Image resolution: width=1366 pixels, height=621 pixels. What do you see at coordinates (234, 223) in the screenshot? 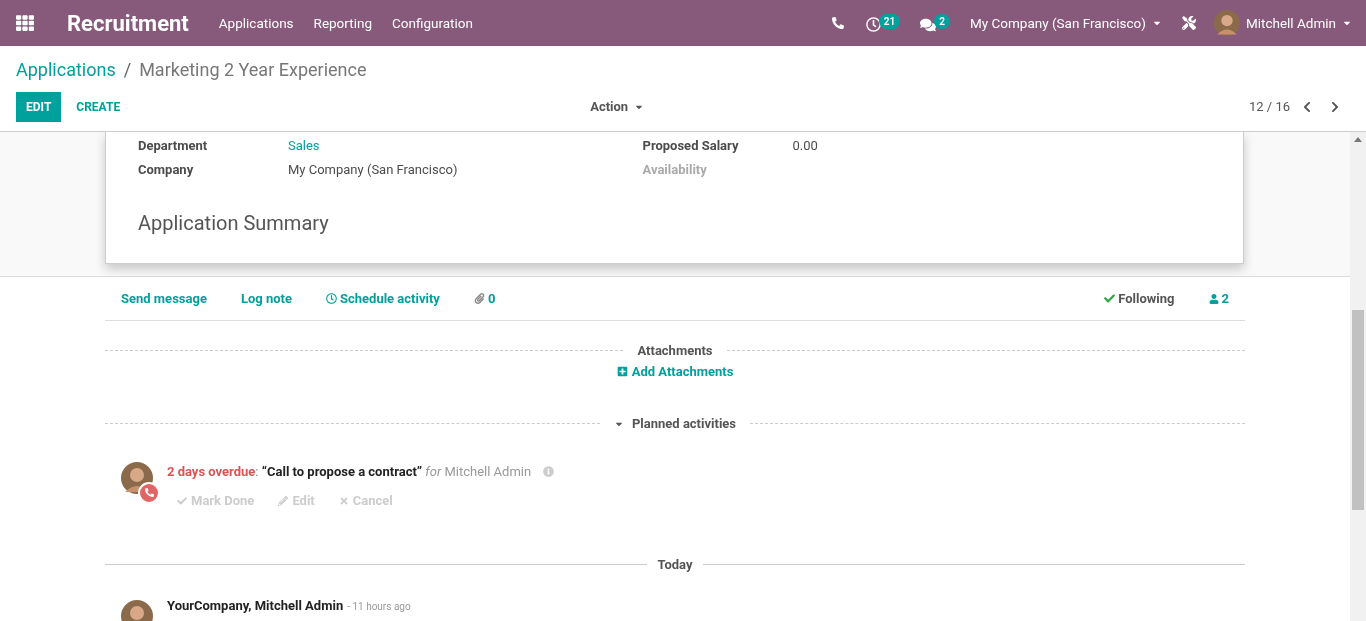
I see `section-title: Application Summary` at bounding box center [234, 223].